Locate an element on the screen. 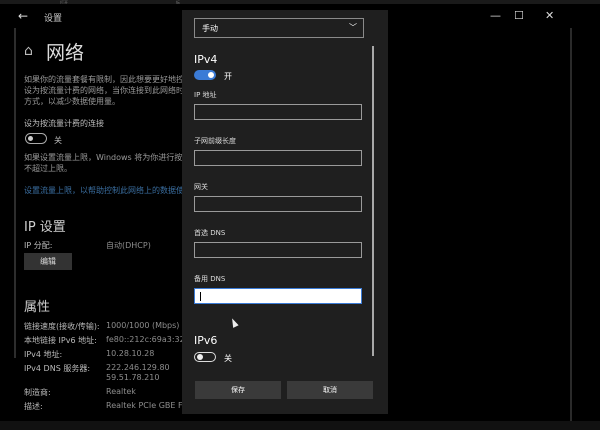  ip-address-input is located at coordinates (278, 112).